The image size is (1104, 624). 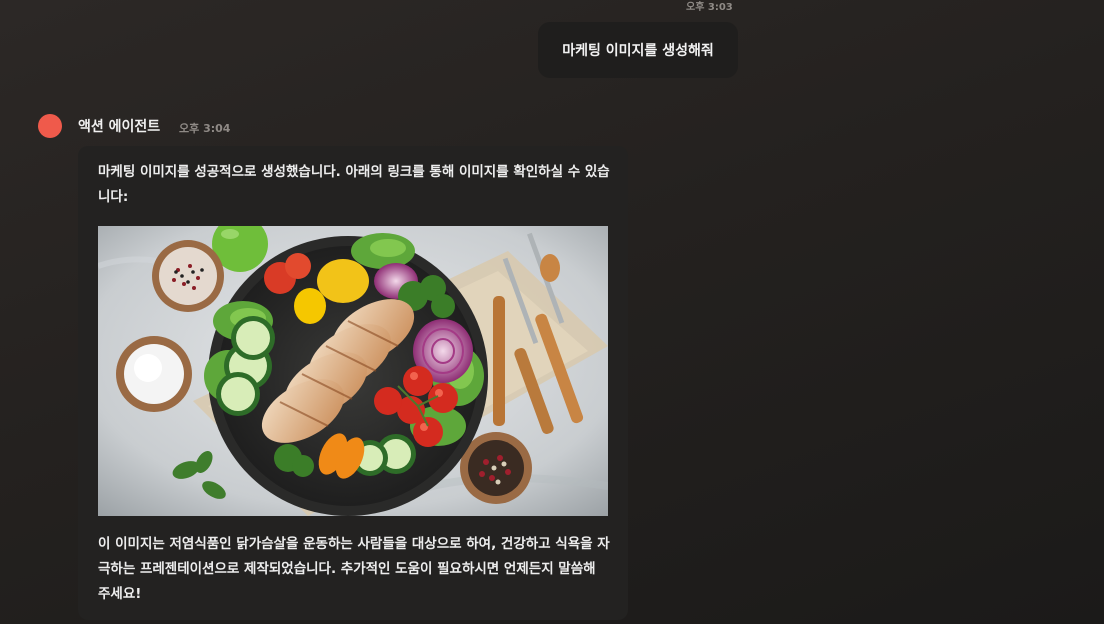 I want to click on agent-name: 액션 에이전트, so click(x=119, y=127).